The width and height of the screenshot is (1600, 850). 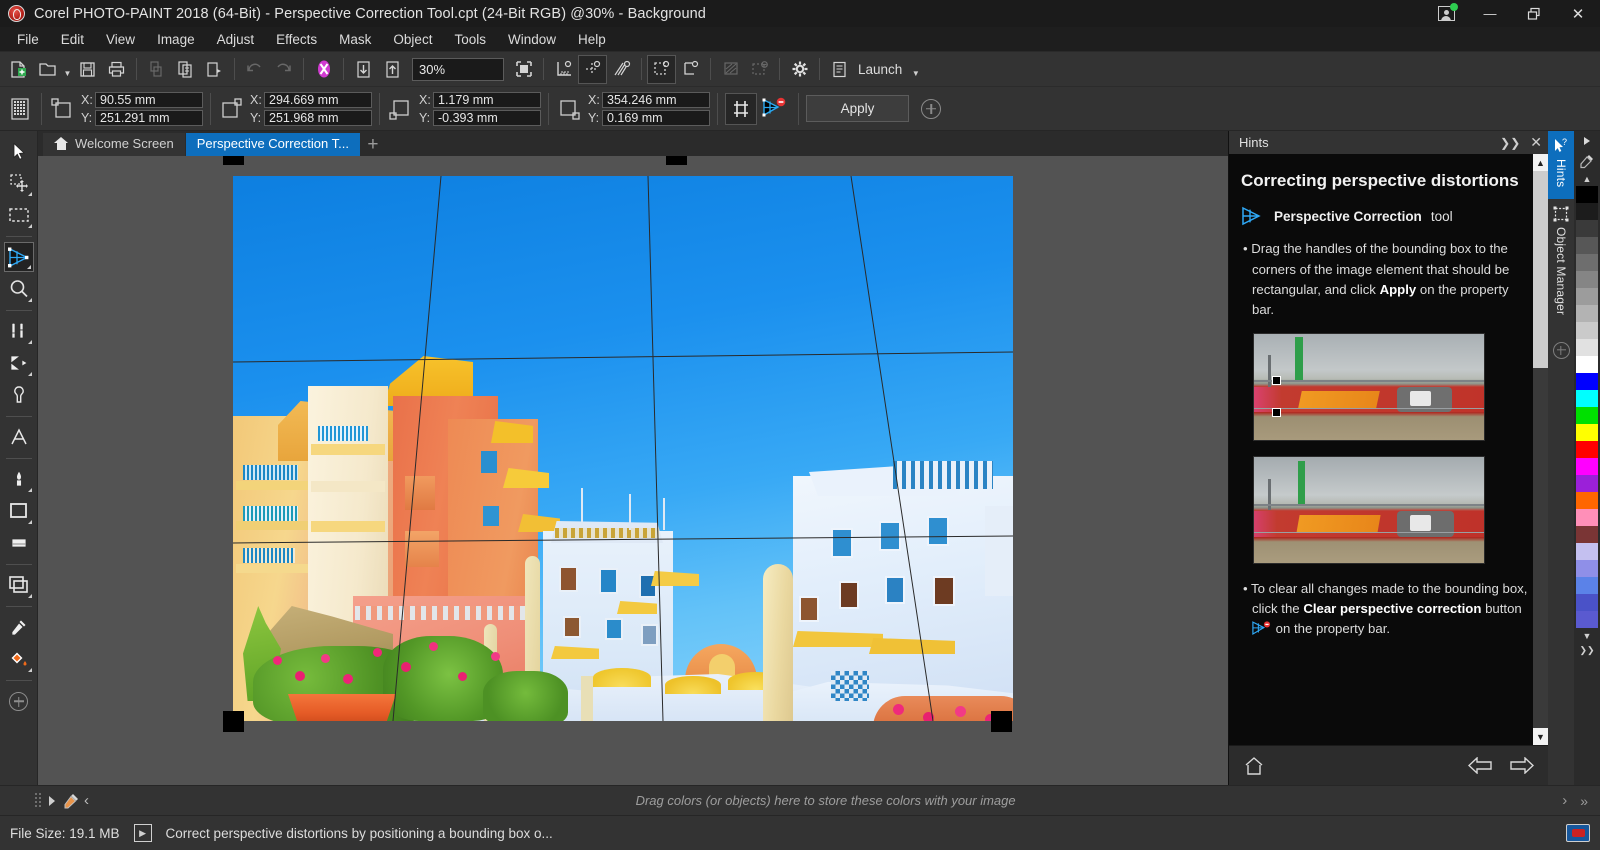 What do you see at coordinates (1490, 13) in the screenshot?
I see `minimize-button: —` at bounding box center [1490, 13].